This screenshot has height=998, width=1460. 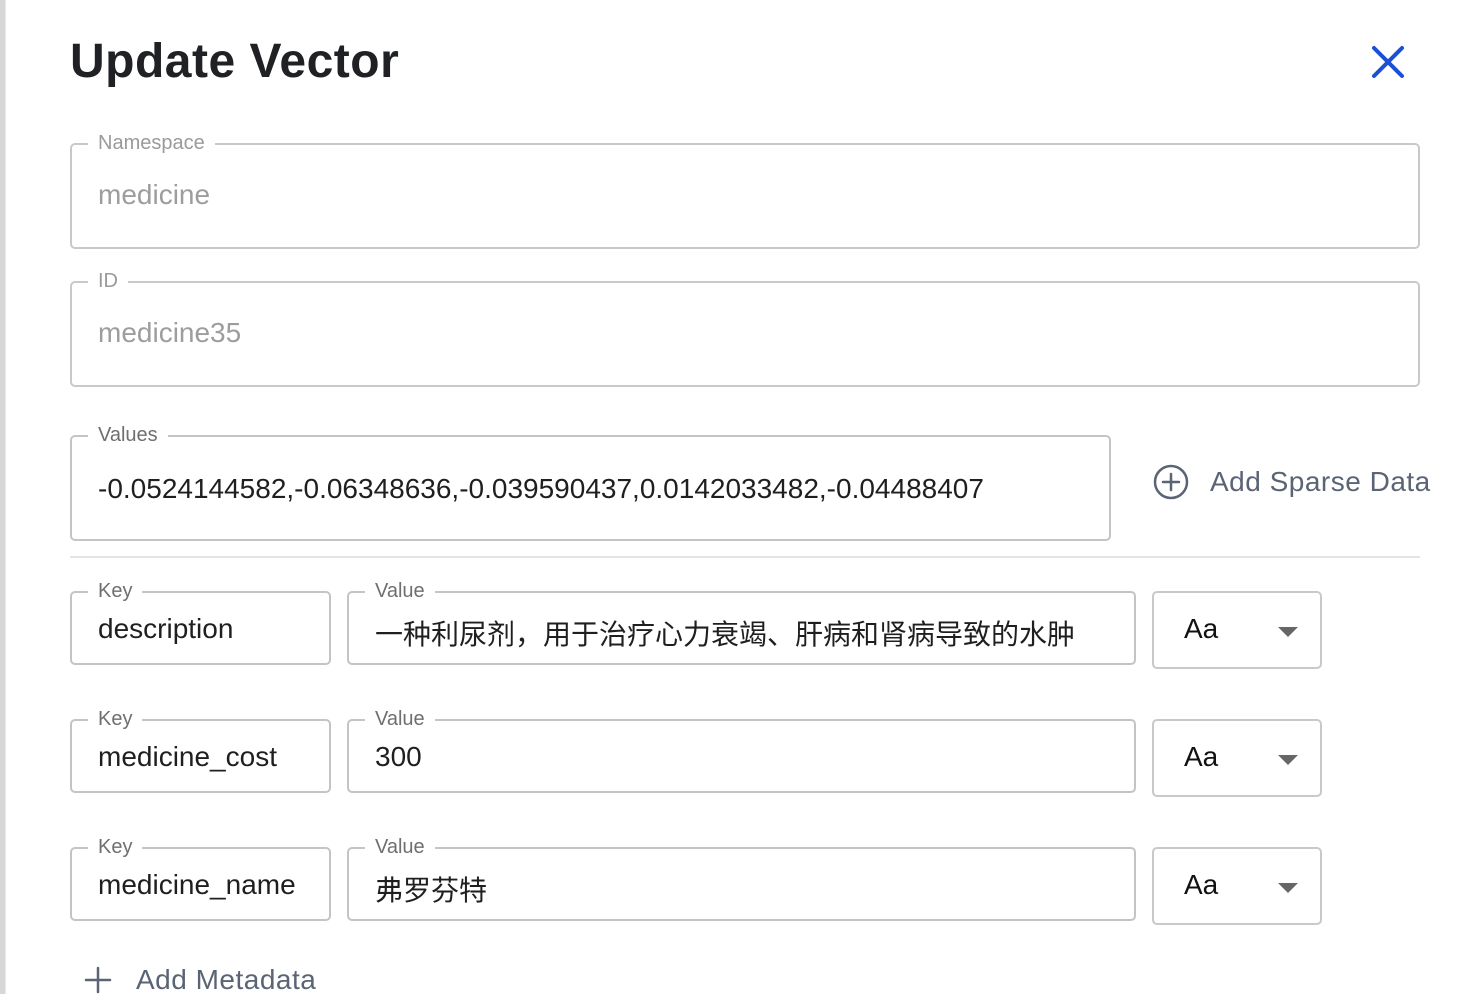 I want to click on plus-icon, so click(x=98, y=980).